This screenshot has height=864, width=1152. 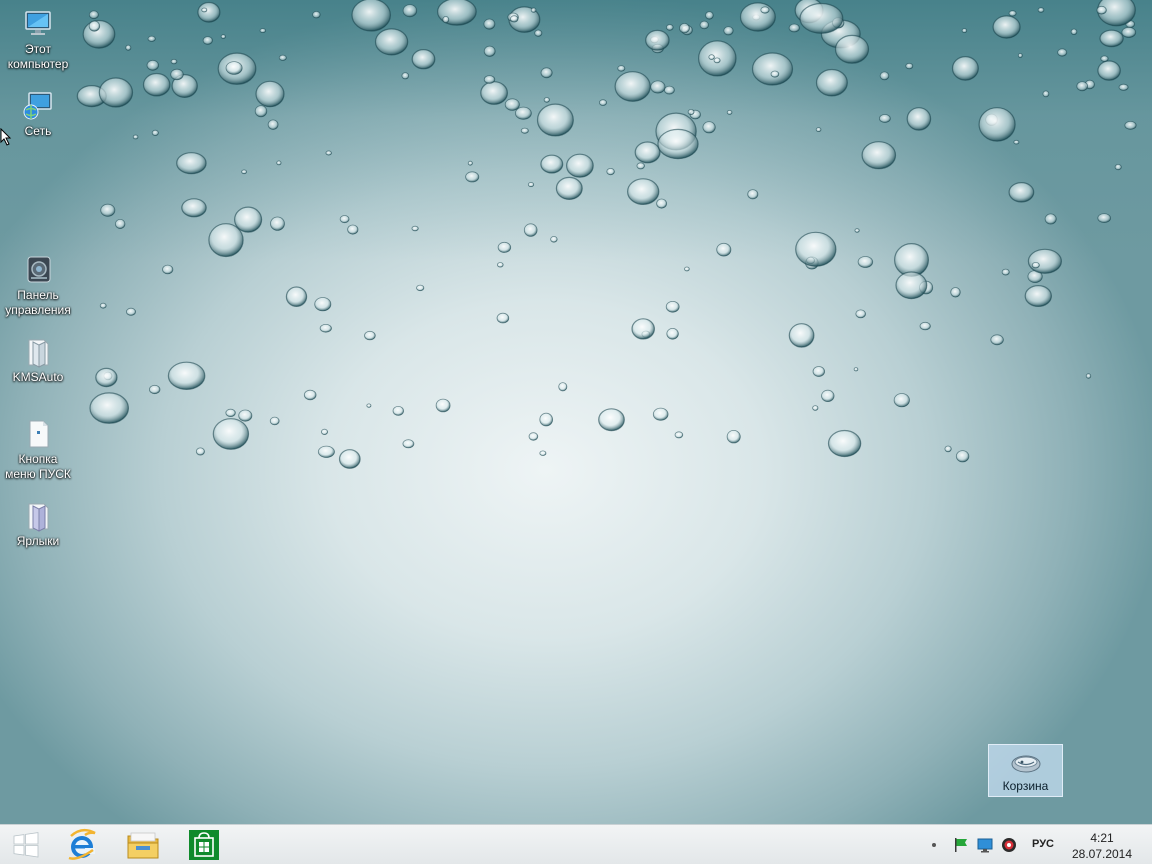 I want to click on desktop-icon-recycle-bin: Корзина, so click(x=1025, y=770).